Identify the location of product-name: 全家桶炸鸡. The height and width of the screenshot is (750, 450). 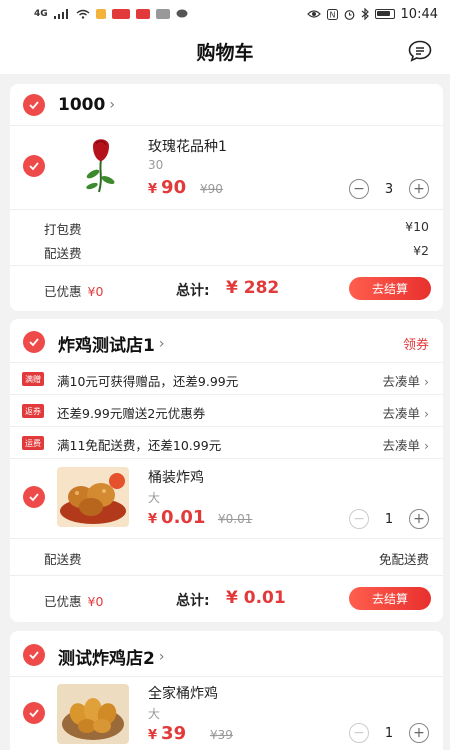
(183, 693).